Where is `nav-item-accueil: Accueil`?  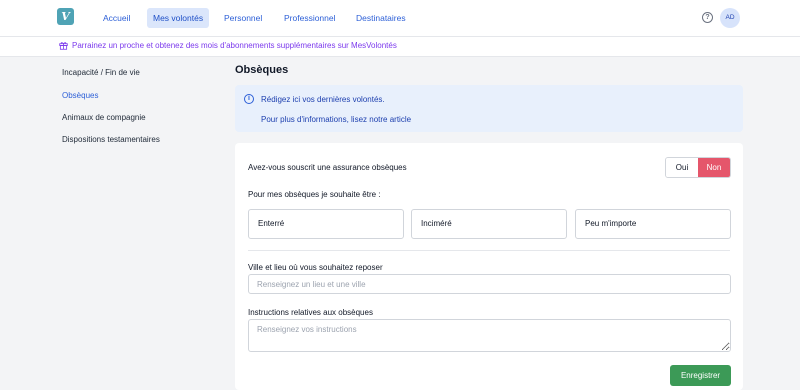 nav-item-accueil: Accueil is located at coordinates (116, 18).